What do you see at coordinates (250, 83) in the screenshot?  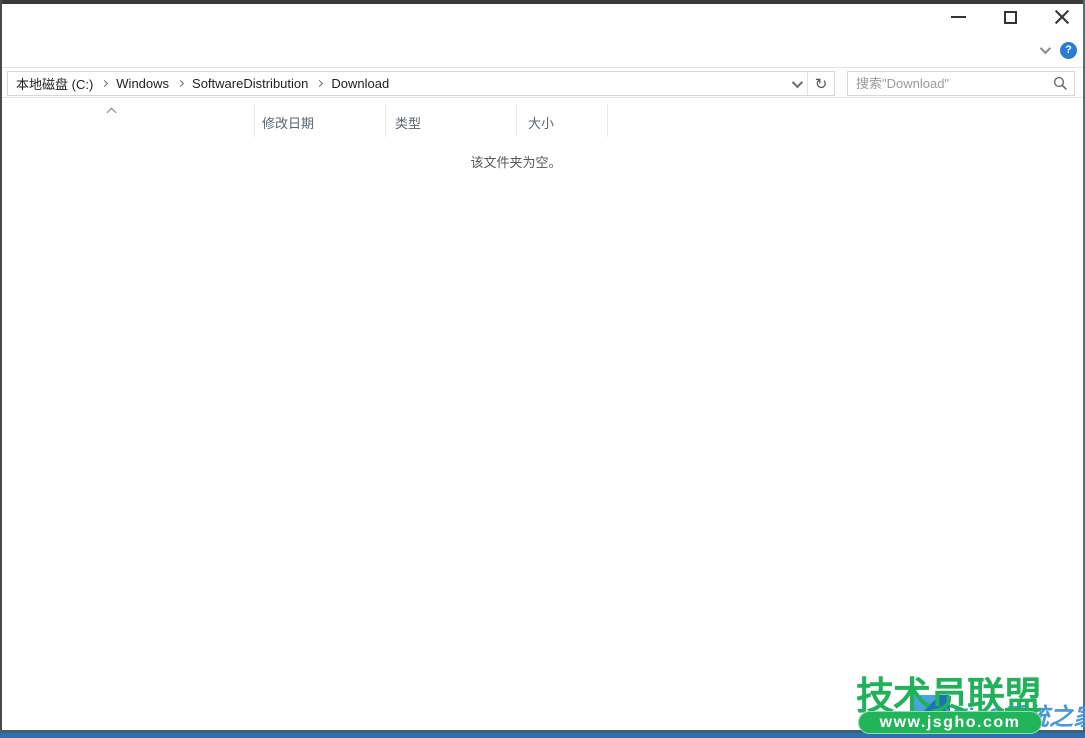 I see `breadcrumb-item-softwaredistribution: SoftwareDistribution` at bounding box center [250, 83].